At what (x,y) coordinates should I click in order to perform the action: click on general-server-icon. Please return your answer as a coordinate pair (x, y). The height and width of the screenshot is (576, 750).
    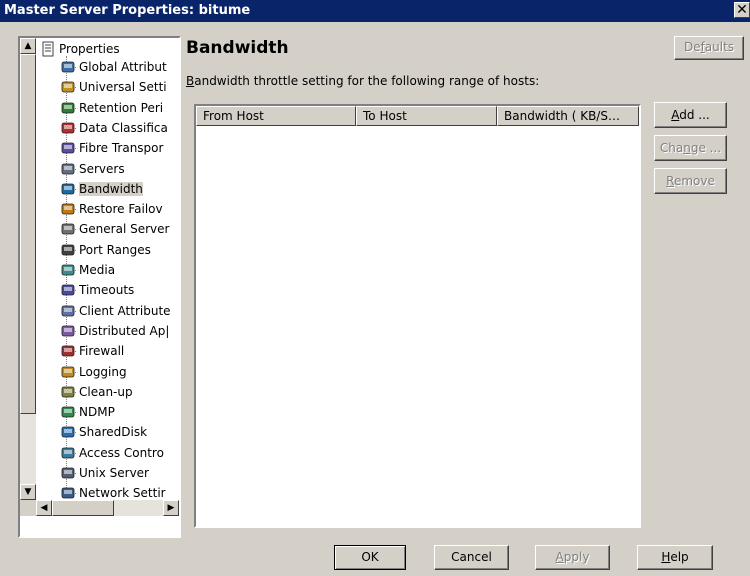
    Looking at the image, I should click on (68, 229).